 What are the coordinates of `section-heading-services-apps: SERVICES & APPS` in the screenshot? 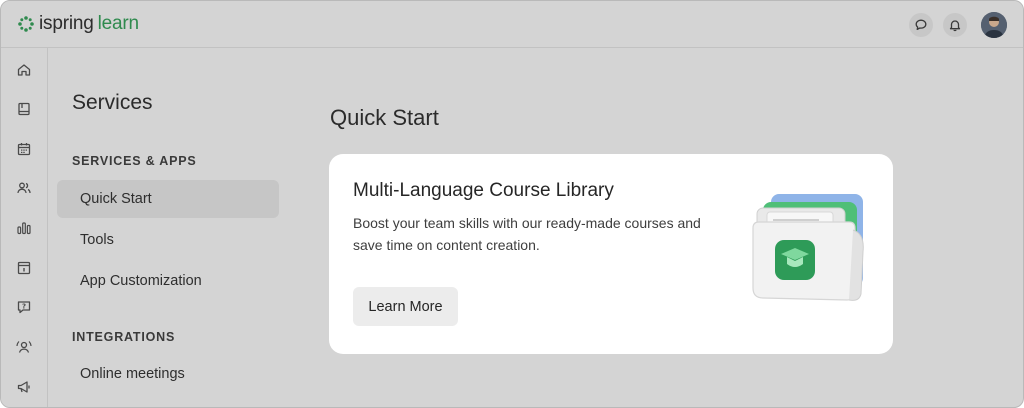 It's located at (134, 161).